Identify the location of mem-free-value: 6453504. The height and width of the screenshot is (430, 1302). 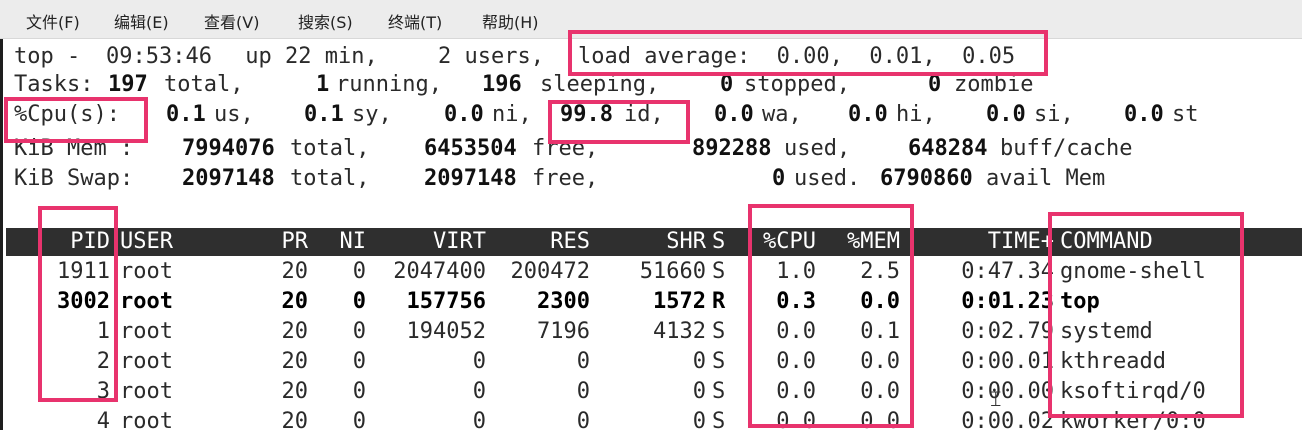
(470, 148).